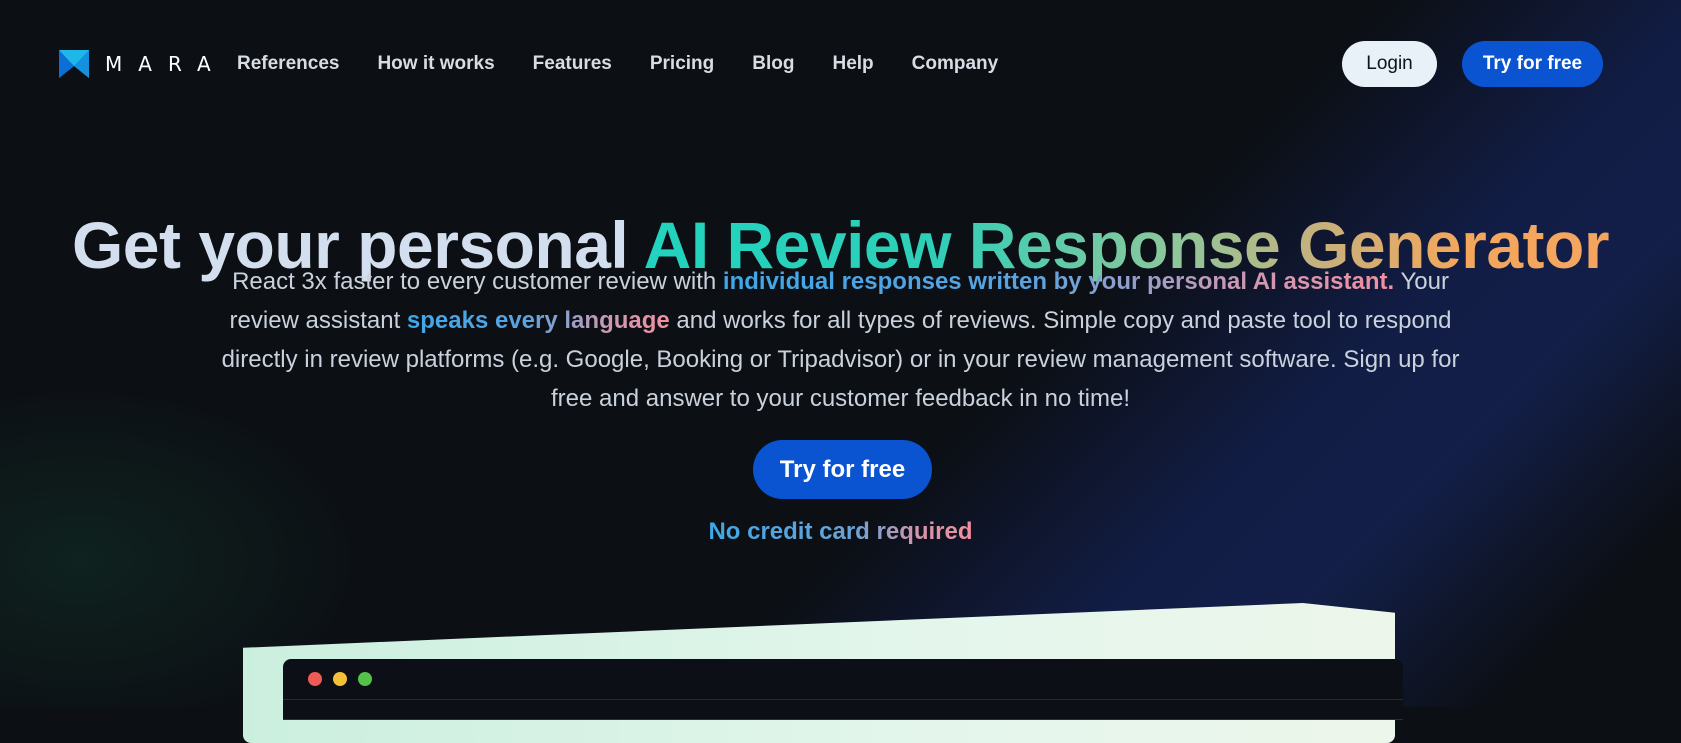 Image resolution: width=1681 pixels, height=743 pixels. I want to click on window-controls, so click(340, 679).